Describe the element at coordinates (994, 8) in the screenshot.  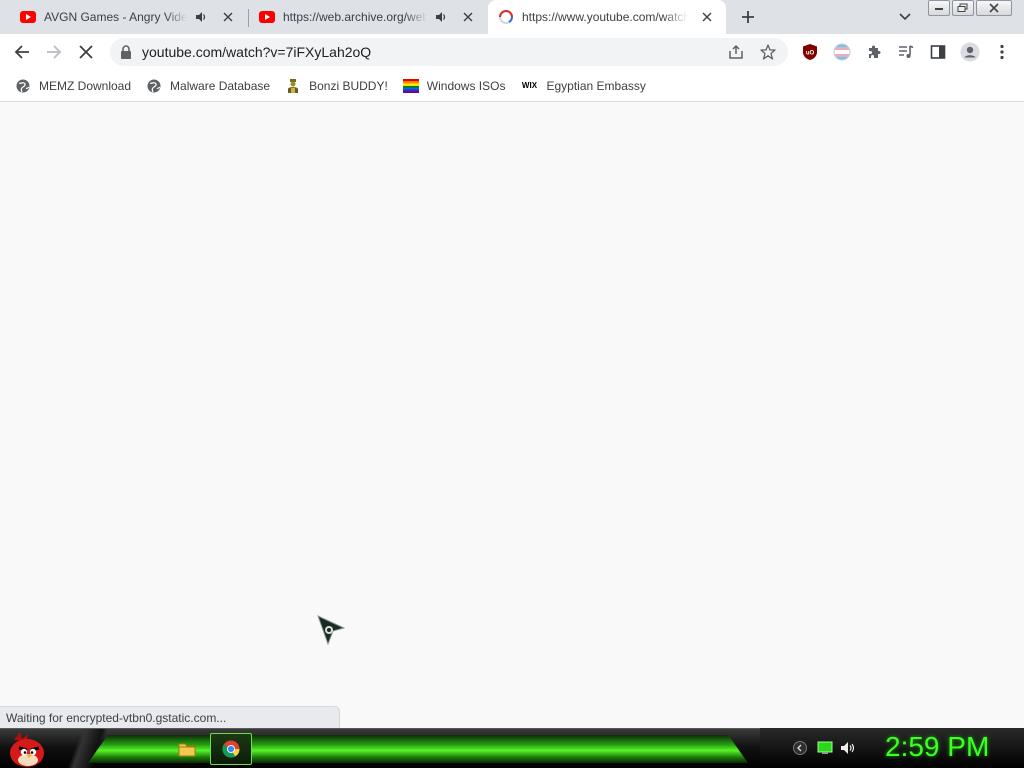
I see `close-window-button` at that location.